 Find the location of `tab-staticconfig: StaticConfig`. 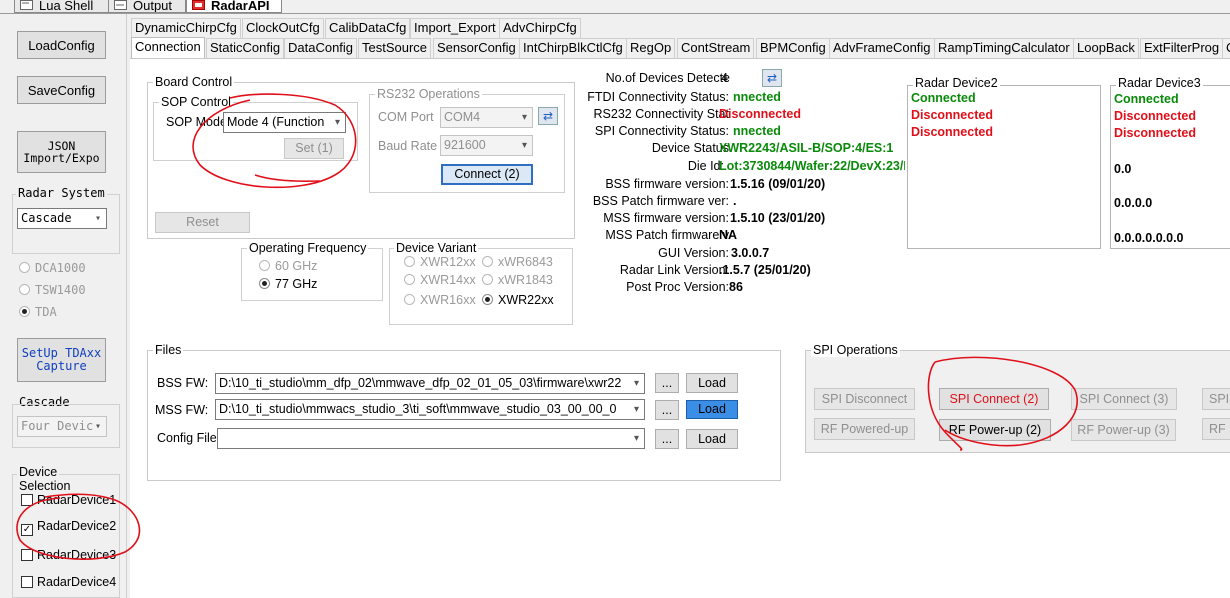

tab-staticconfig: StaticConfig is located at coordinates (245, 48).